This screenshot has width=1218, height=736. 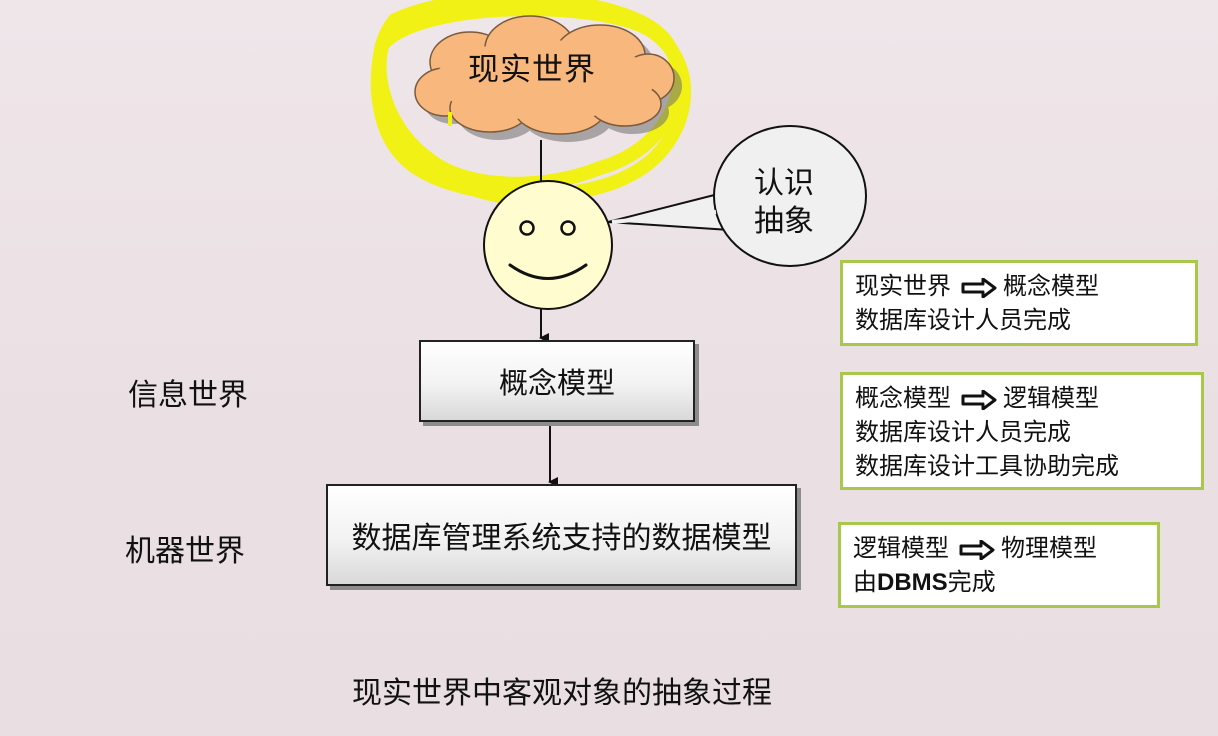 I want to click on note-2-line-2: 数据库设计工具协助完成, so click(x=987, y=466).